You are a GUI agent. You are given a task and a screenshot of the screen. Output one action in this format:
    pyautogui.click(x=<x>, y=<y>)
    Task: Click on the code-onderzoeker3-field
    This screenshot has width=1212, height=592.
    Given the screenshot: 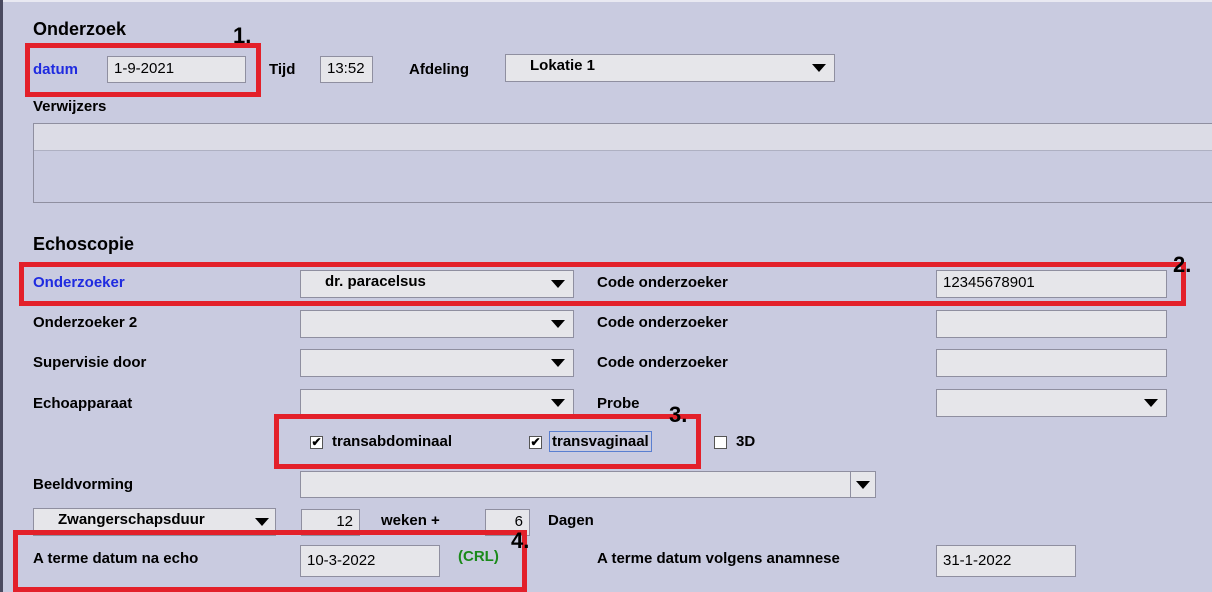 What is the action you would take?
    pyautogui.click(x=1051, y=363)
    